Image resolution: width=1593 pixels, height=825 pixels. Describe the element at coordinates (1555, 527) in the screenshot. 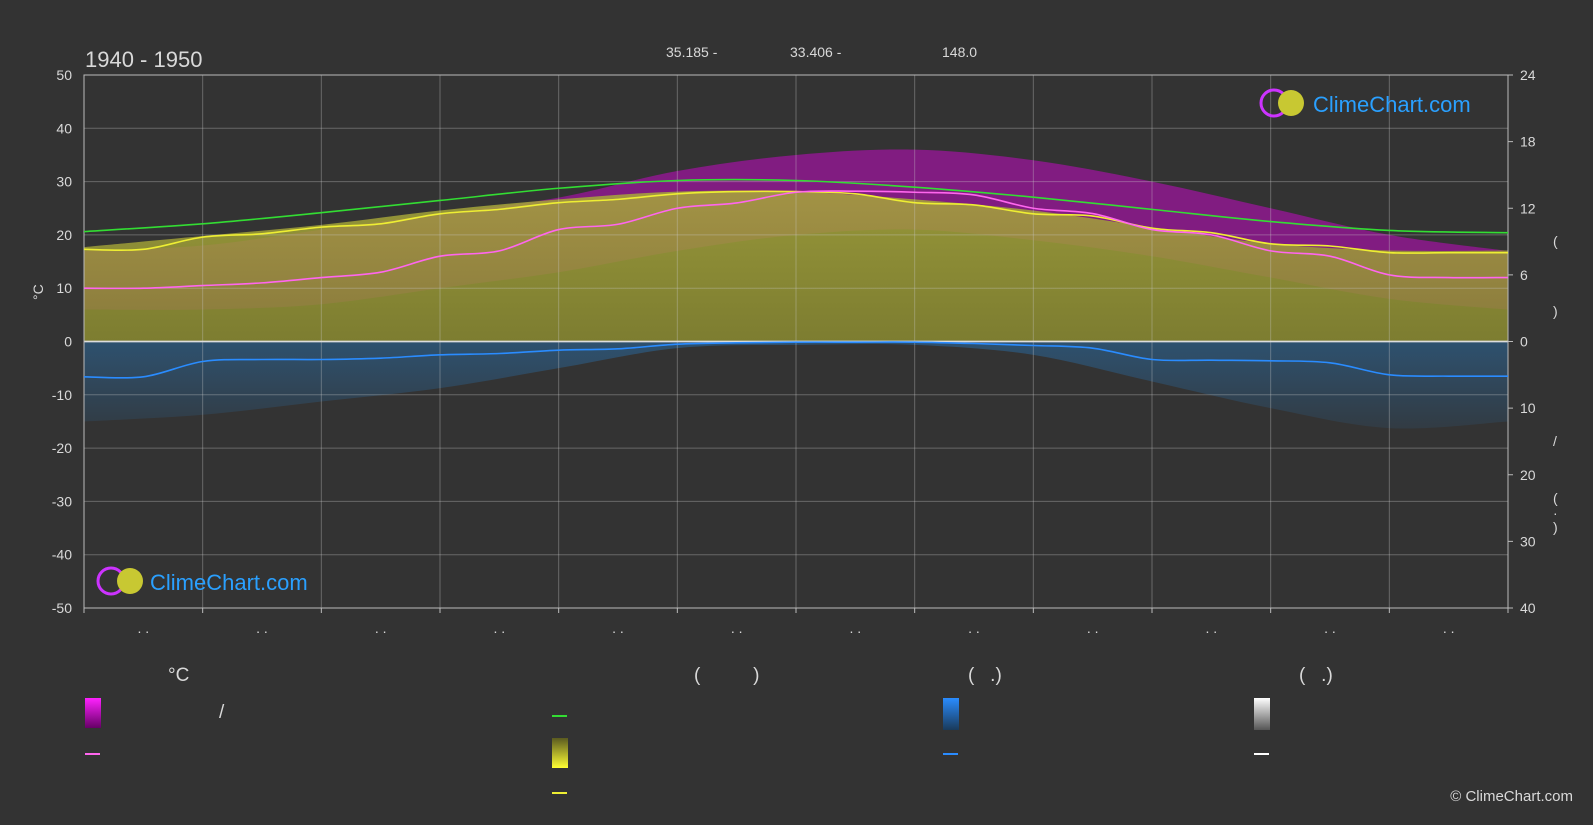

I see `right-axis-lower-label-4: )` at that location.